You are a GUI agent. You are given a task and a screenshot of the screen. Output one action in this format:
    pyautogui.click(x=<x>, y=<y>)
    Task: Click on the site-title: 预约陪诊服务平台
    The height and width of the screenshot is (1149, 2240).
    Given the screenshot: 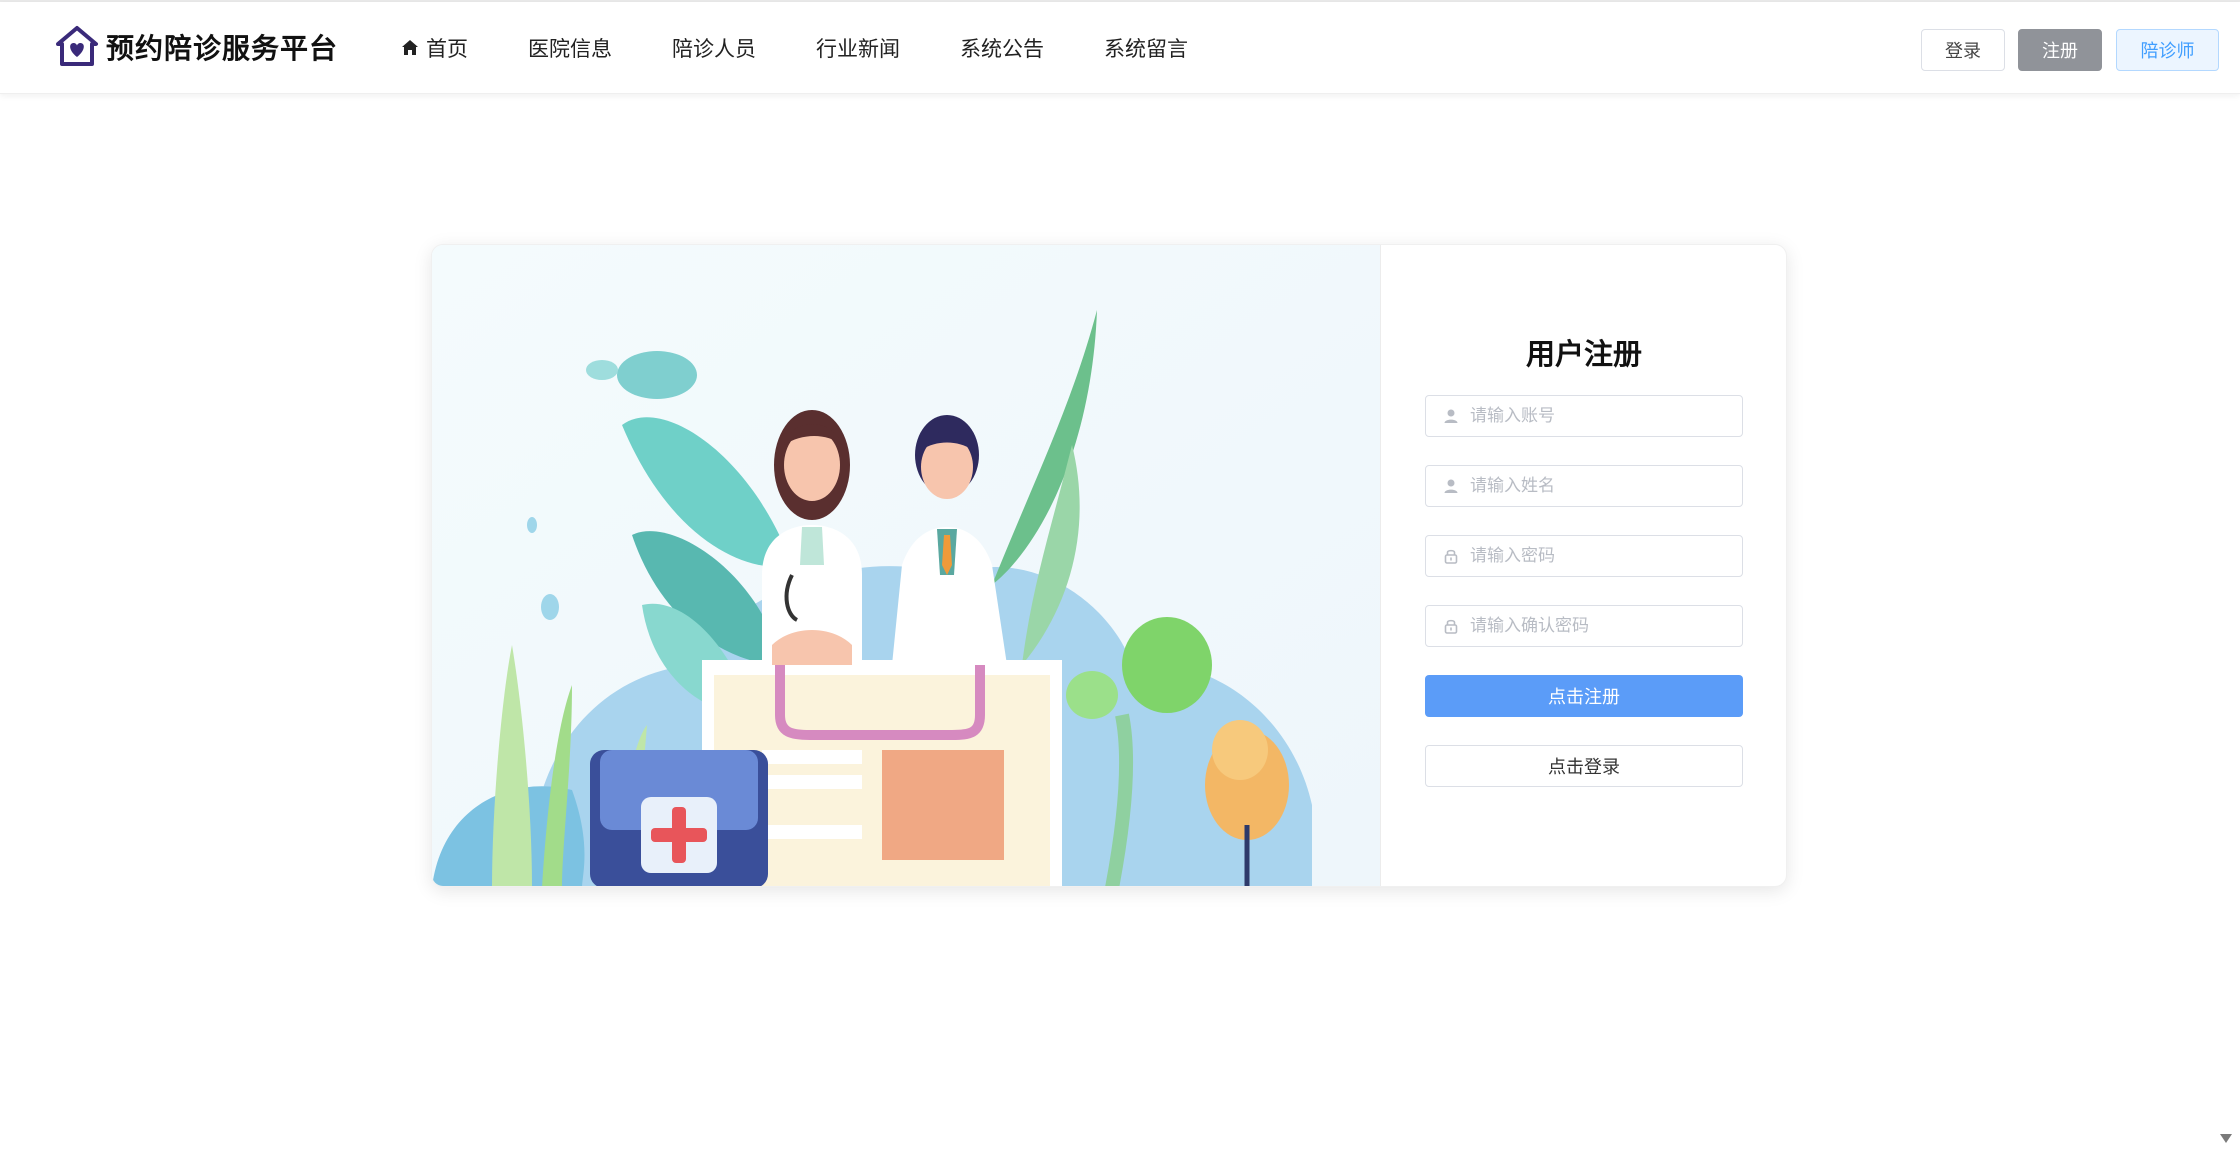 What is the action you would take?
    pyautogui.click(x=222, y=48)
    